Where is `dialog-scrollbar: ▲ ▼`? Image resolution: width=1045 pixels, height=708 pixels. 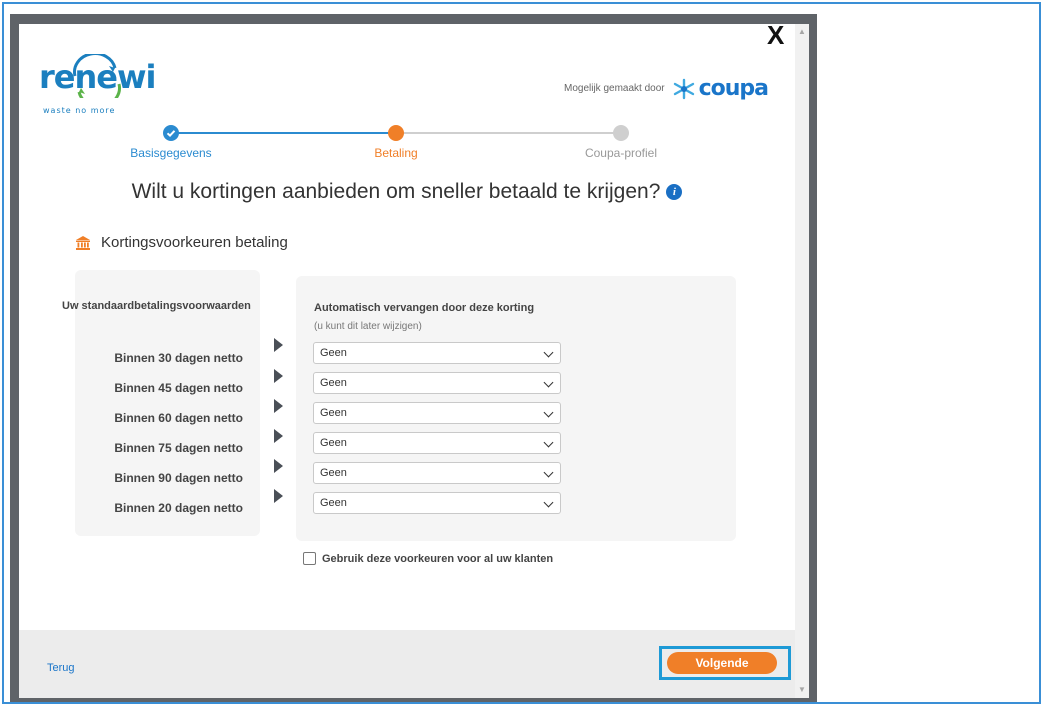 dialog-scrollbar: ▲ ▼ is located at coordinates (802, 361).